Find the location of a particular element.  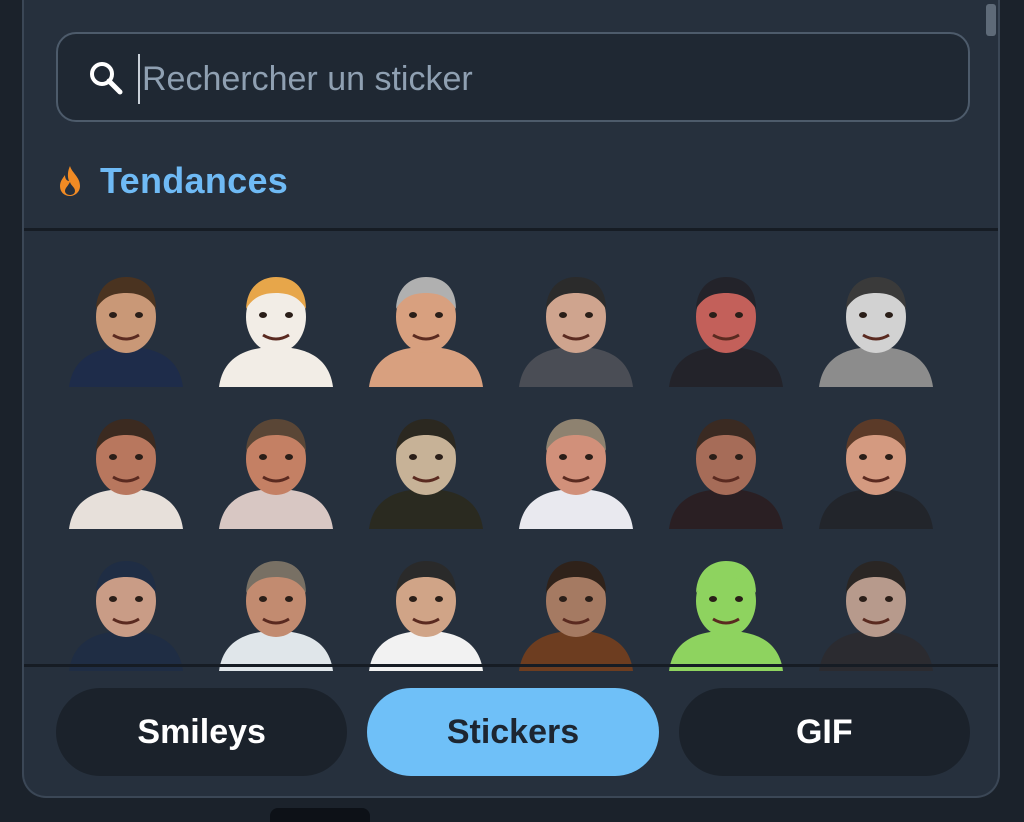

sticker-laughing-mustache-man is located at coordinates (126, 469).